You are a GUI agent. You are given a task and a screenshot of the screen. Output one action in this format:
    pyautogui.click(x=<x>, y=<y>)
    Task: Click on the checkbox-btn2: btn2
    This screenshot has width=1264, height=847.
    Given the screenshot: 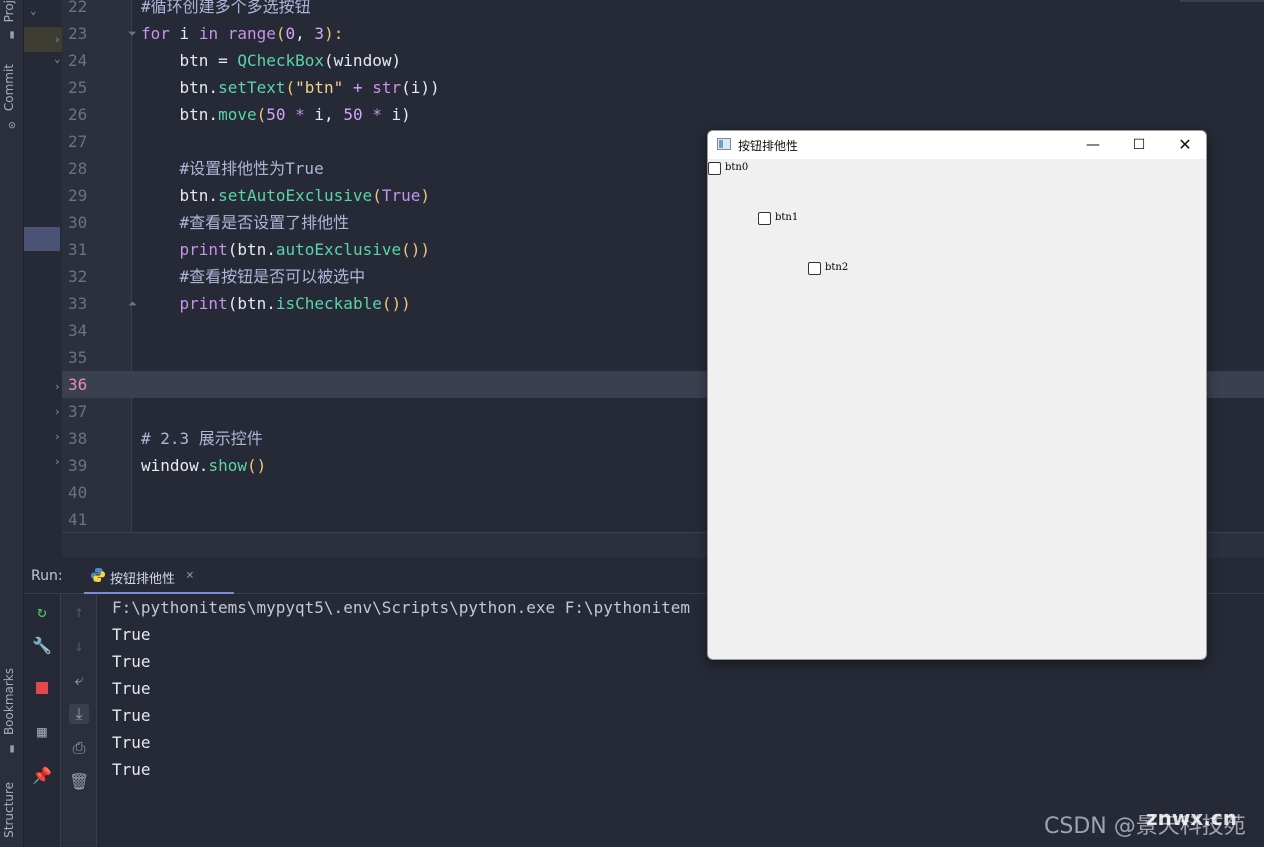 What is the action you would take?
    pyautogui.click(x=838, y=269)
    